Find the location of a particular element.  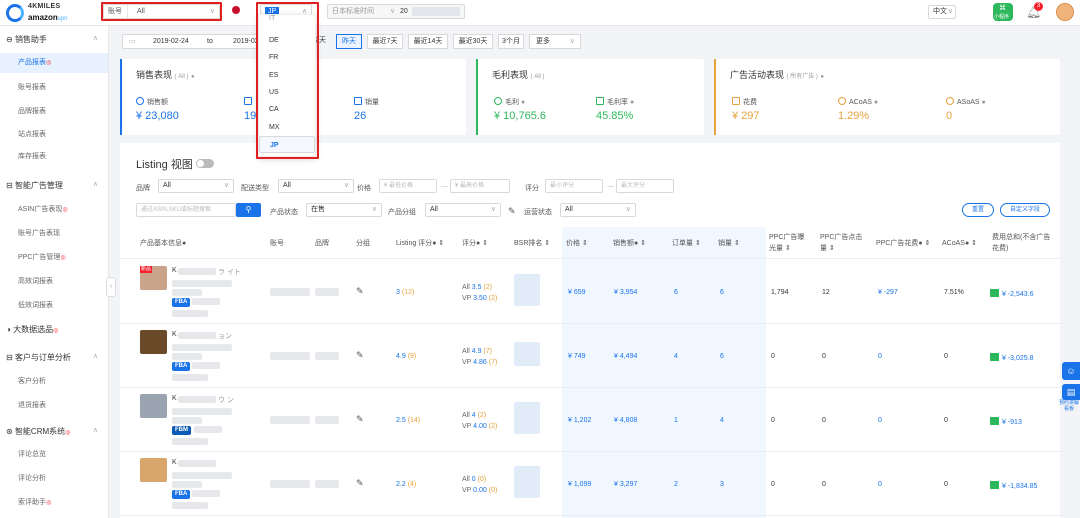

sidebar-item-asin-ads: ASIN广告表现◎ is located at coordinates (54, 210).